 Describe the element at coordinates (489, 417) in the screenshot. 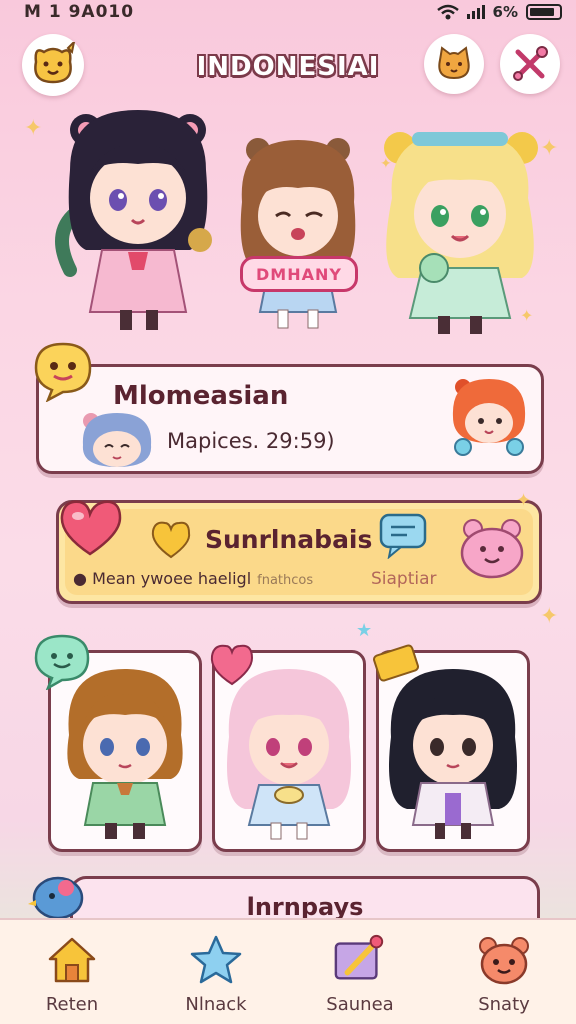

I see `orange-hair-avatar-icon` at that location.